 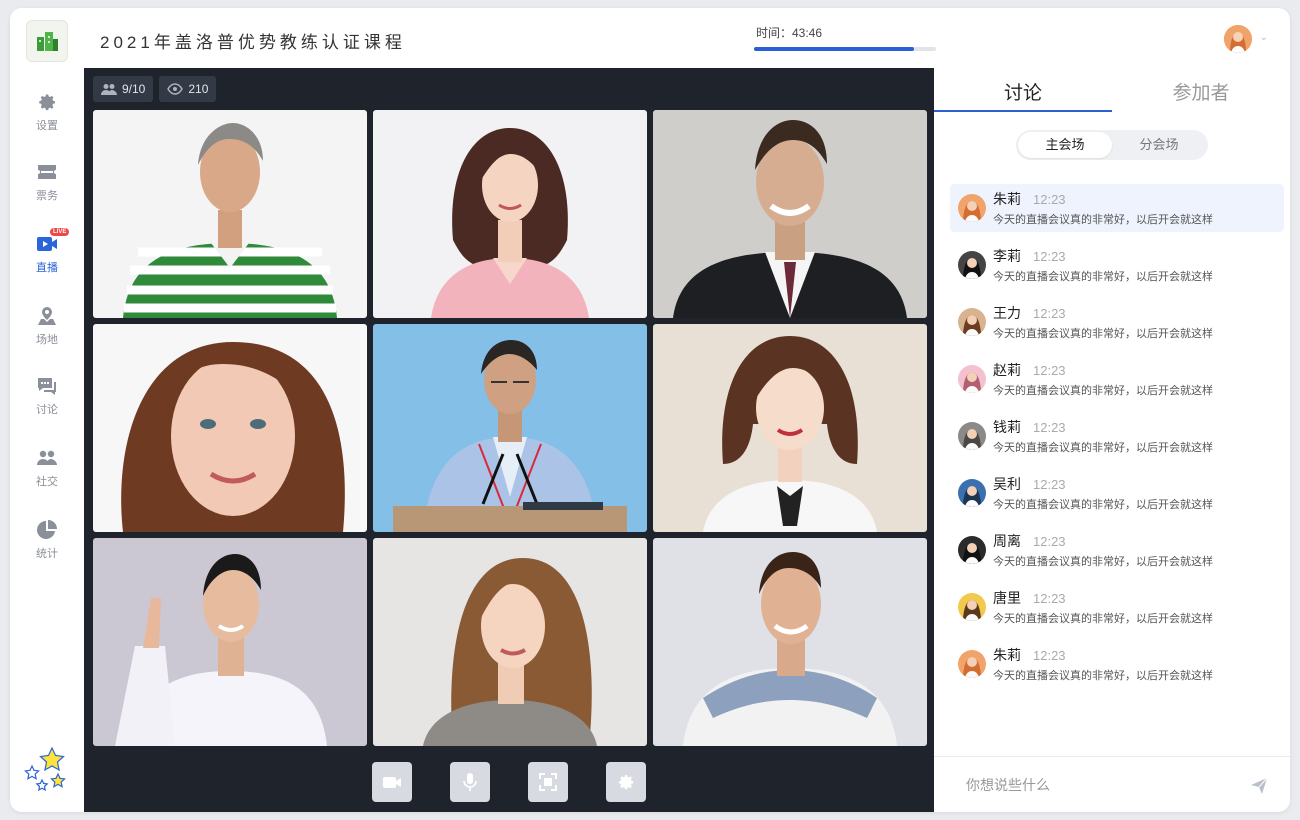 I want to click on fullscreen-button, so click(x=548, y=782).